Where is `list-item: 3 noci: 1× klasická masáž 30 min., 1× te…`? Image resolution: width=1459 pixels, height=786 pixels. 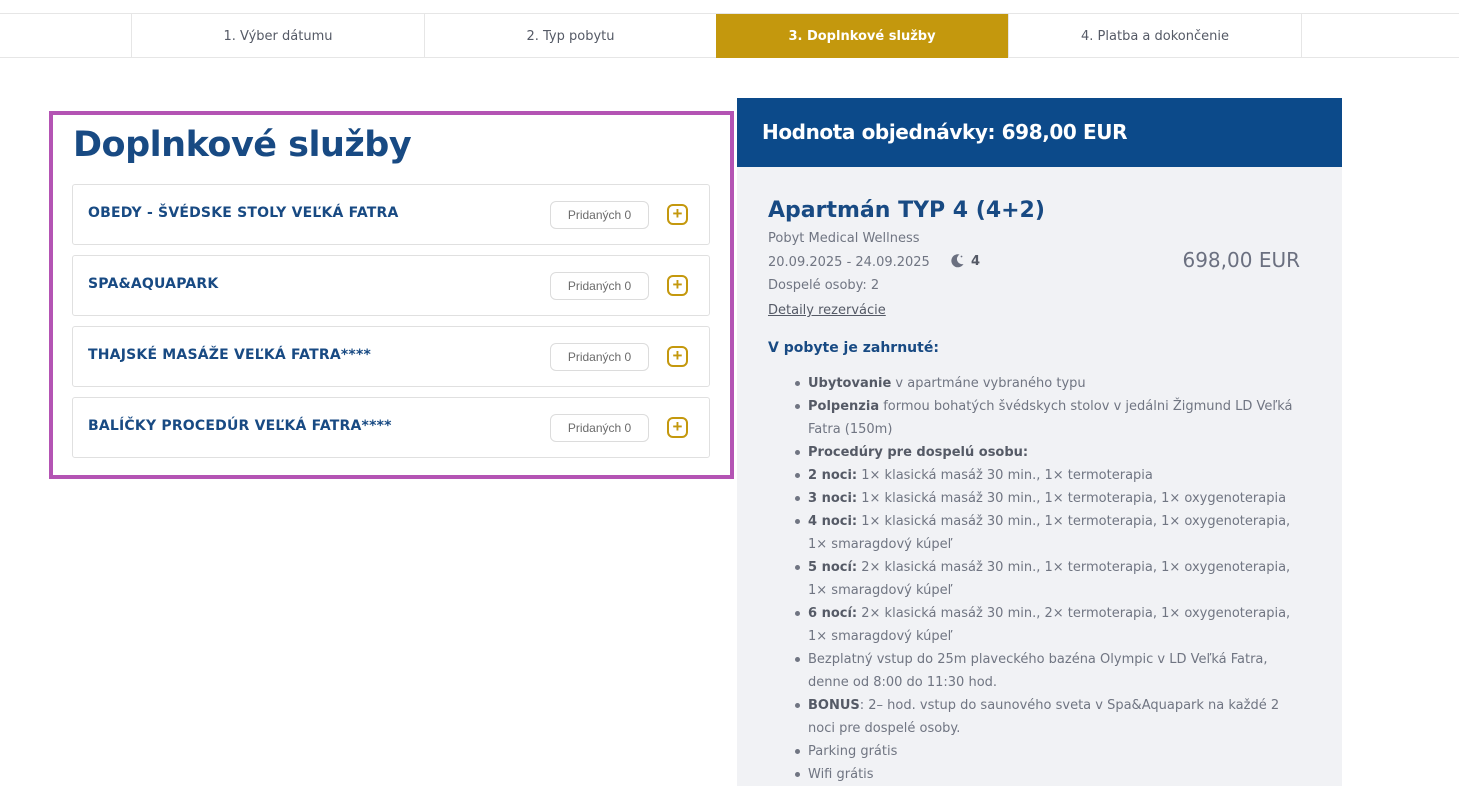
list-item: 3 noci: 1× klasická masáž 30 min., 1× te… is located at coordinates (1051, 498).